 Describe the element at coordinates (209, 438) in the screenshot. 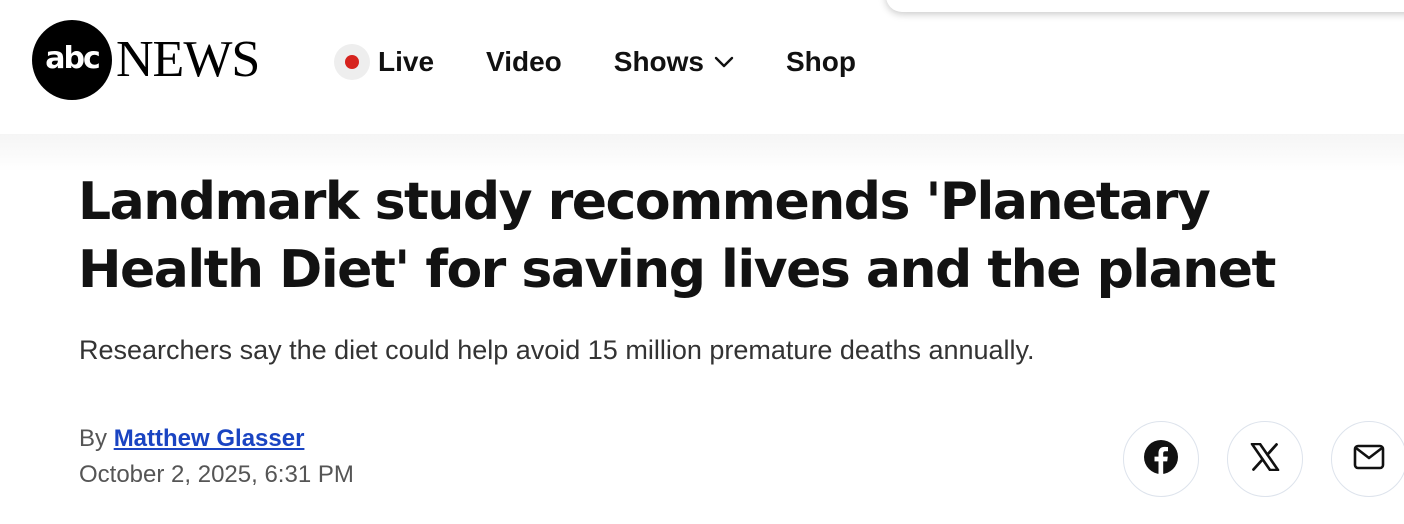

I see `author-link: Matthew Glasser` at that location.